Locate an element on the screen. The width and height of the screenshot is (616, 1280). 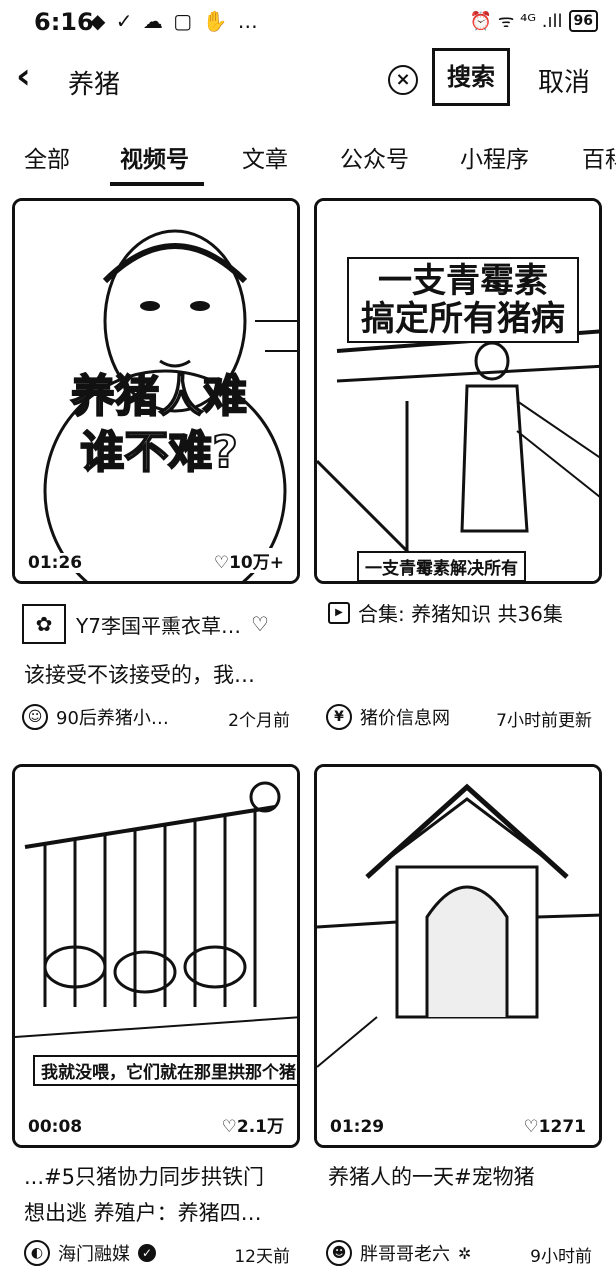
video-thumbnail-2: 一支青霉素 搞定所有猪病 一支青霉素解决所有 is located at coordinates (458, 391).